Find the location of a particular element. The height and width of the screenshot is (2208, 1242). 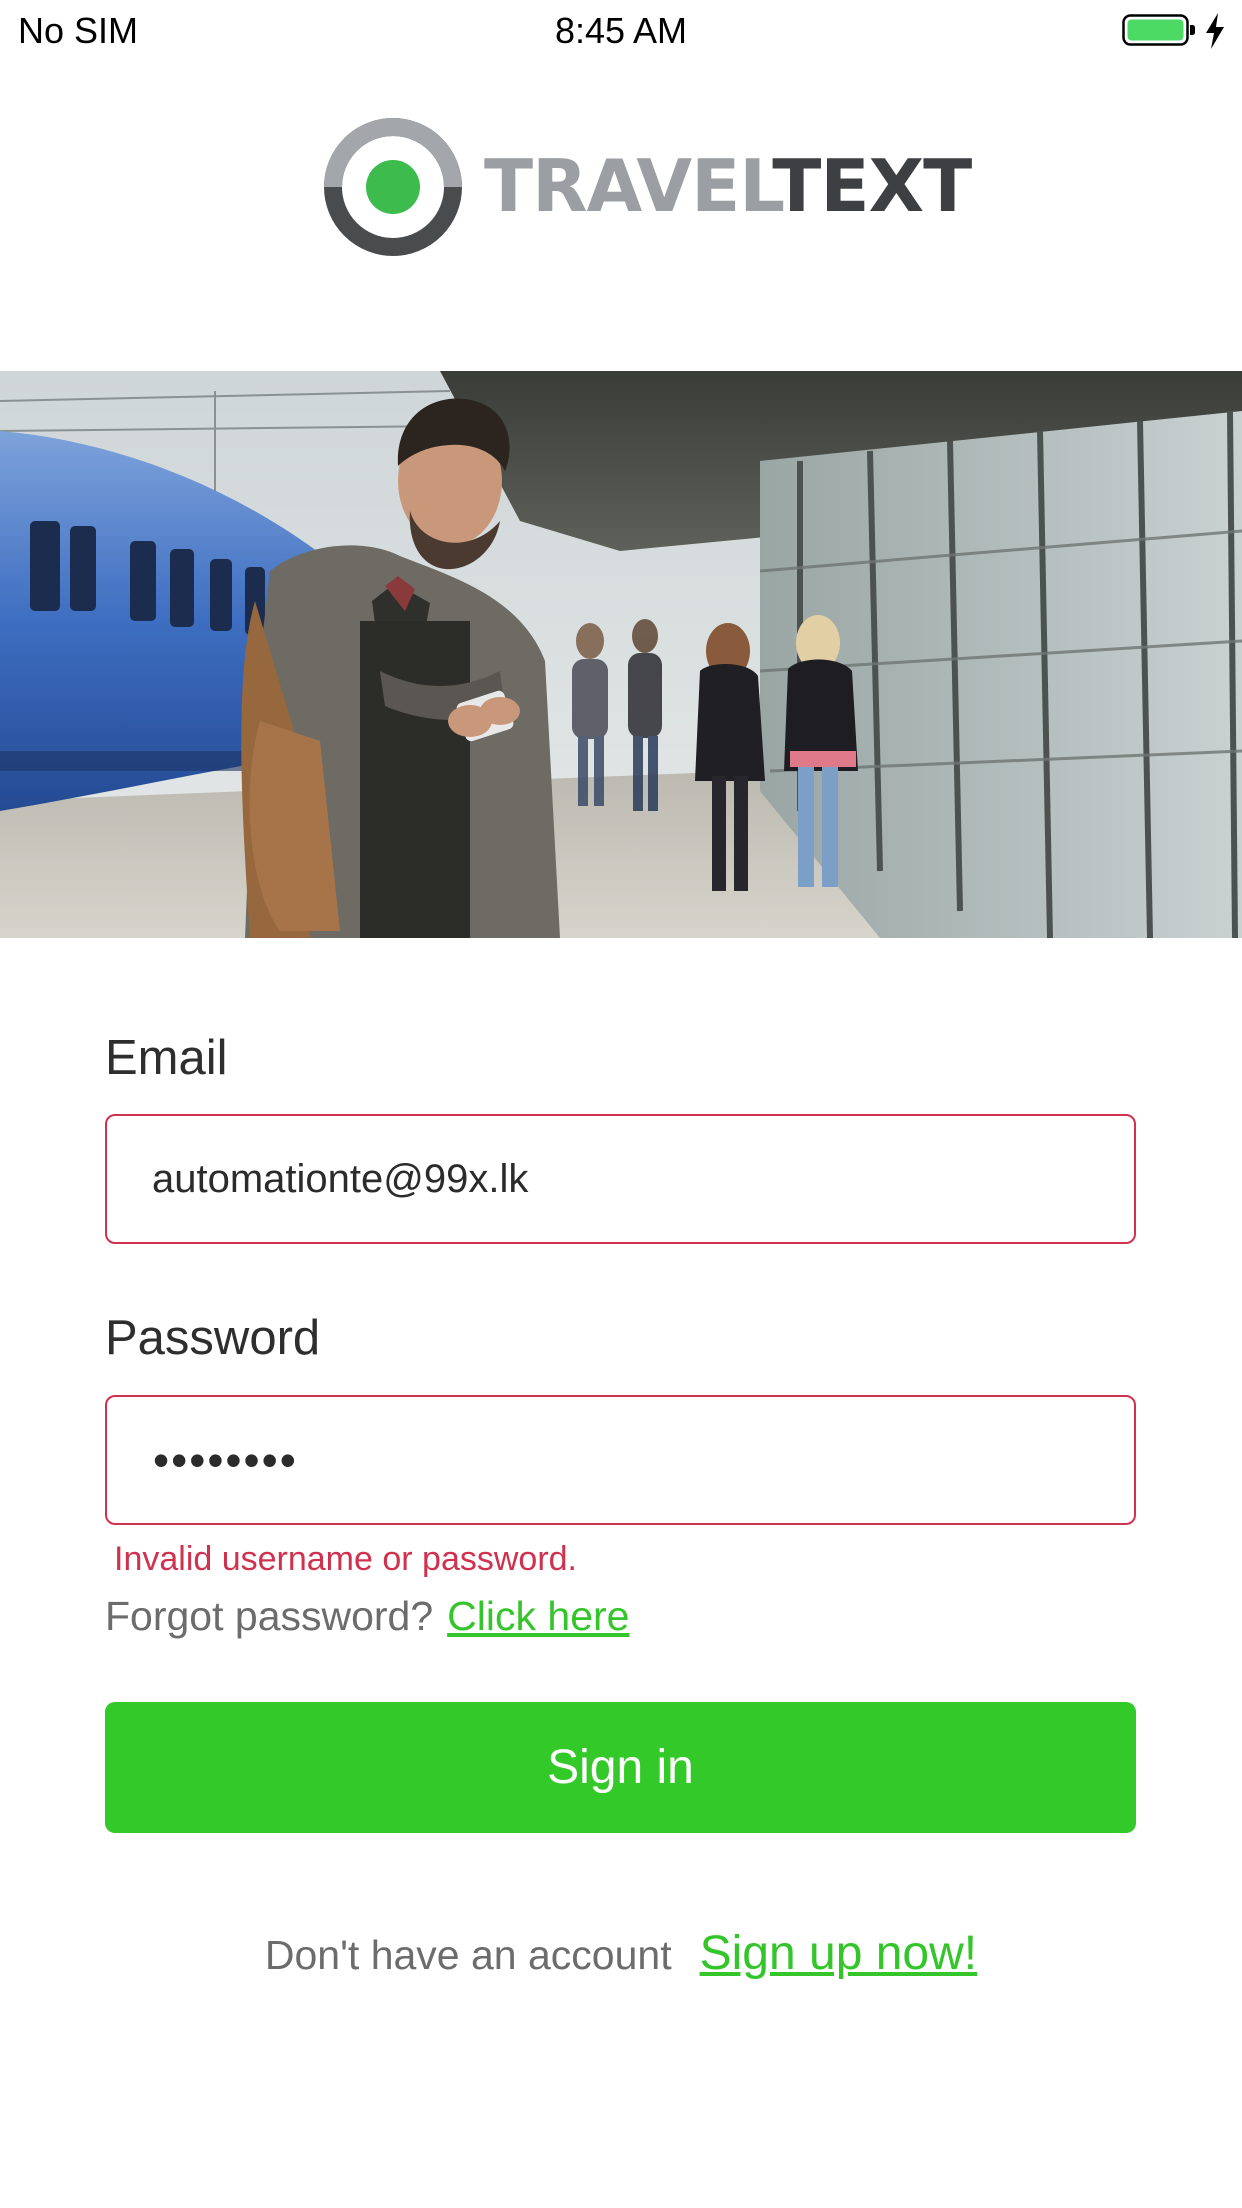

forgot-password-link: Click here is located at coordinates (538, 1616).